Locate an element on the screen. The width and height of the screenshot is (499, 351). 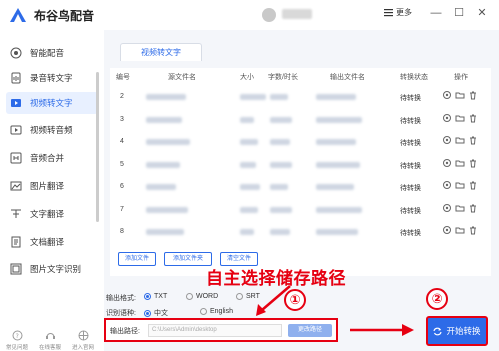
more-label: 更多 is located at coordinates (404, 12).